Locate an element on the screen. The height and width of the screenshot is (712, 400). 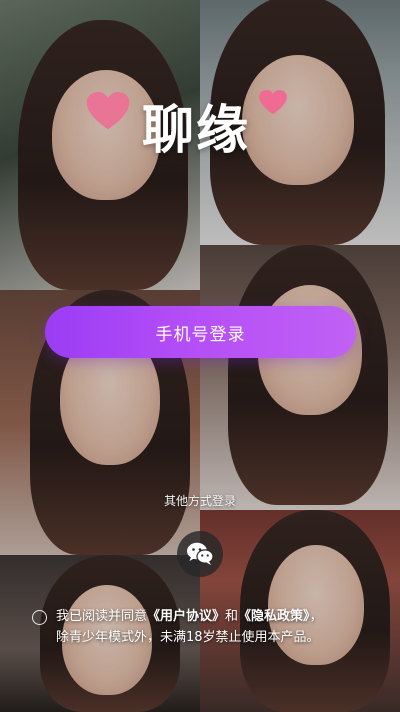
user-agreement-link: 《用户协议》 is located at coordinates (186, 616).